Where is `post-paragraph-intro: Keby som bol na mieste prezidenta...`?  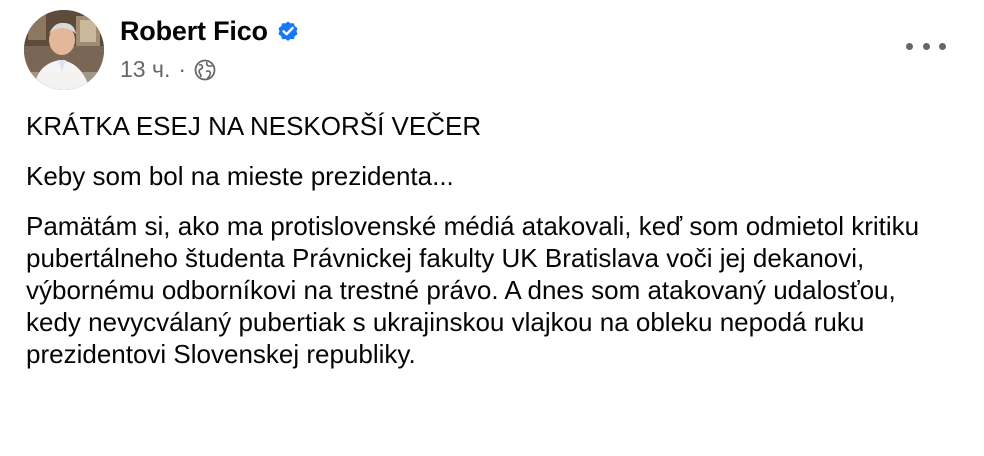
post-paragraph-intro: Keby som bol na mieste prezidenta... is located at coordinates (240, 176).